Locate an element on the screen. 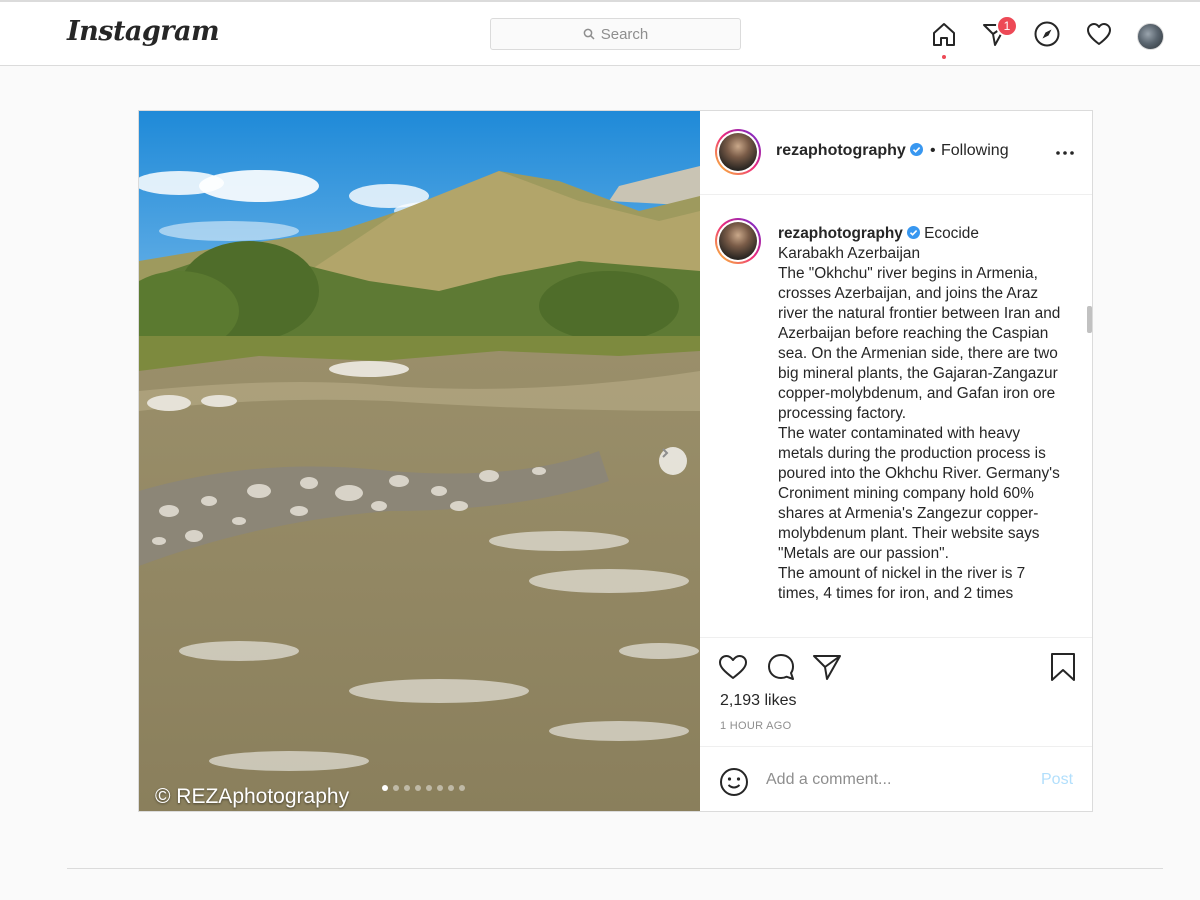  like-heart-icon is located at coordinates (733, 667).